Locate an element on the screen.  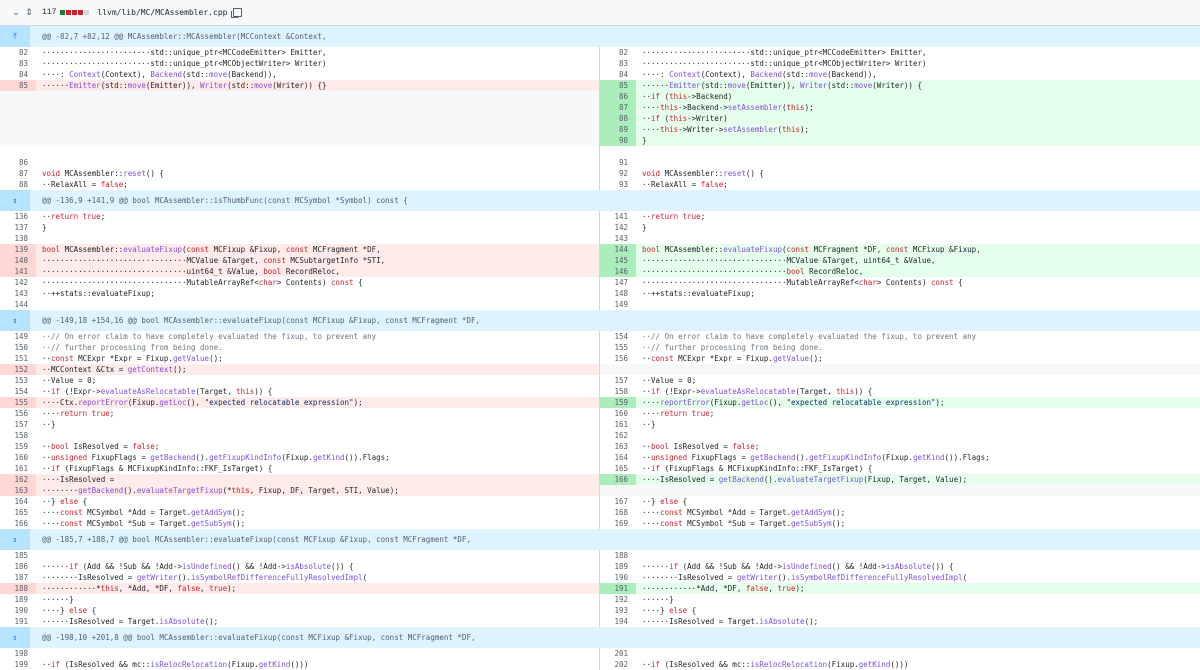
line-number: 185 is located at coordinates (18, 555).